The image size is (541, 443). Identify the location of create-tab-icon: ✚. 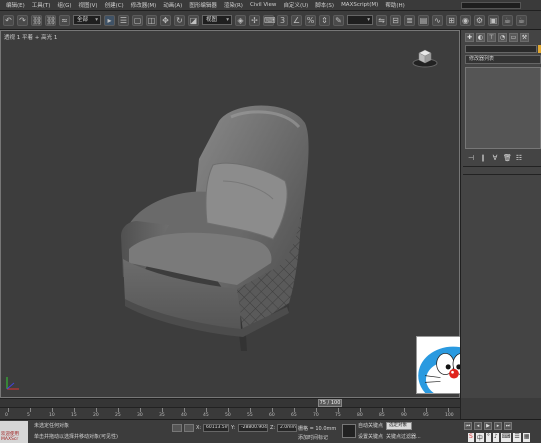
(469, 37).